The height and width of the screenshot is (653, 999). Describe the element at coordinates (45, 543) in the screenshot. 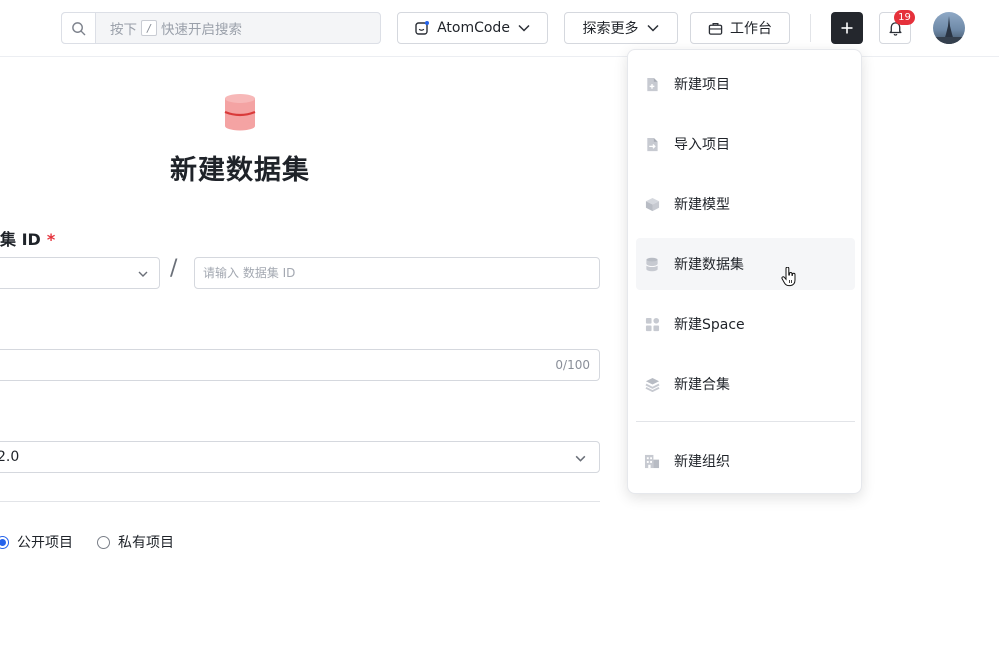

I see `radio-public-label: 公开项目` at that location.